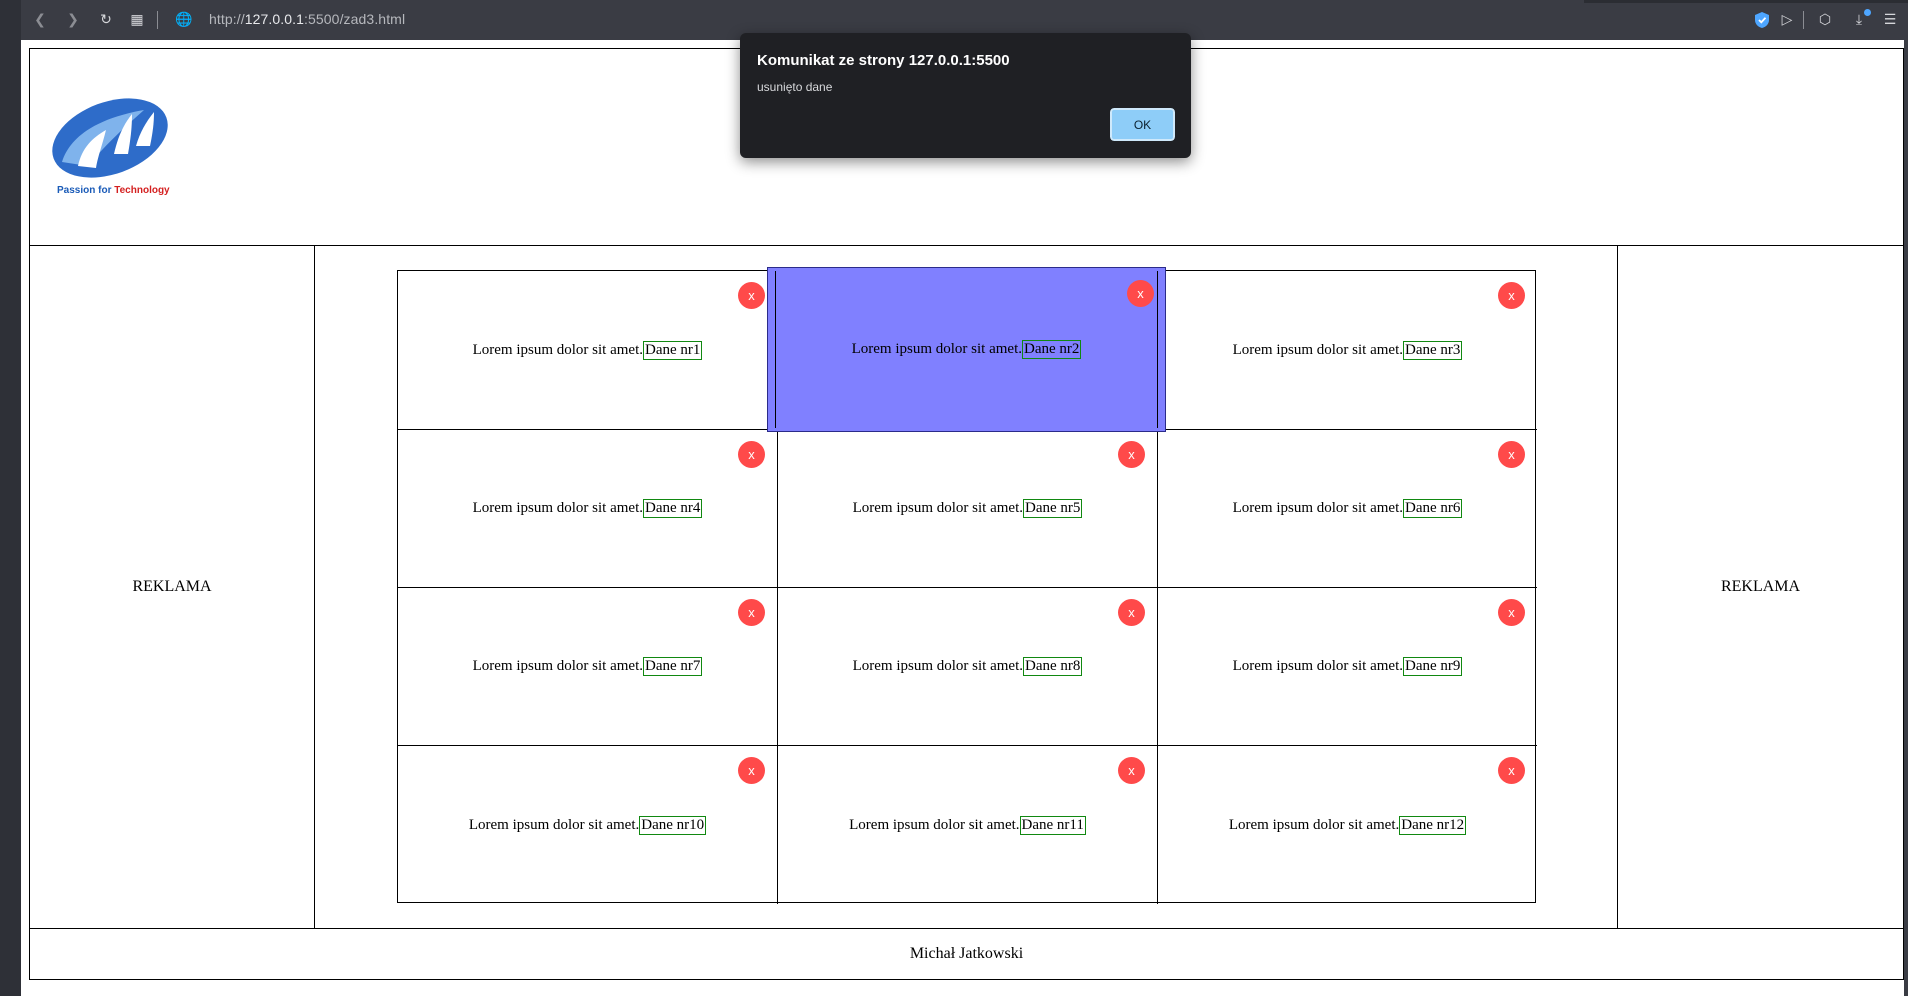 This screenshot has width=1908, height=996. I want to click on sii-logo, so click(110, 138).